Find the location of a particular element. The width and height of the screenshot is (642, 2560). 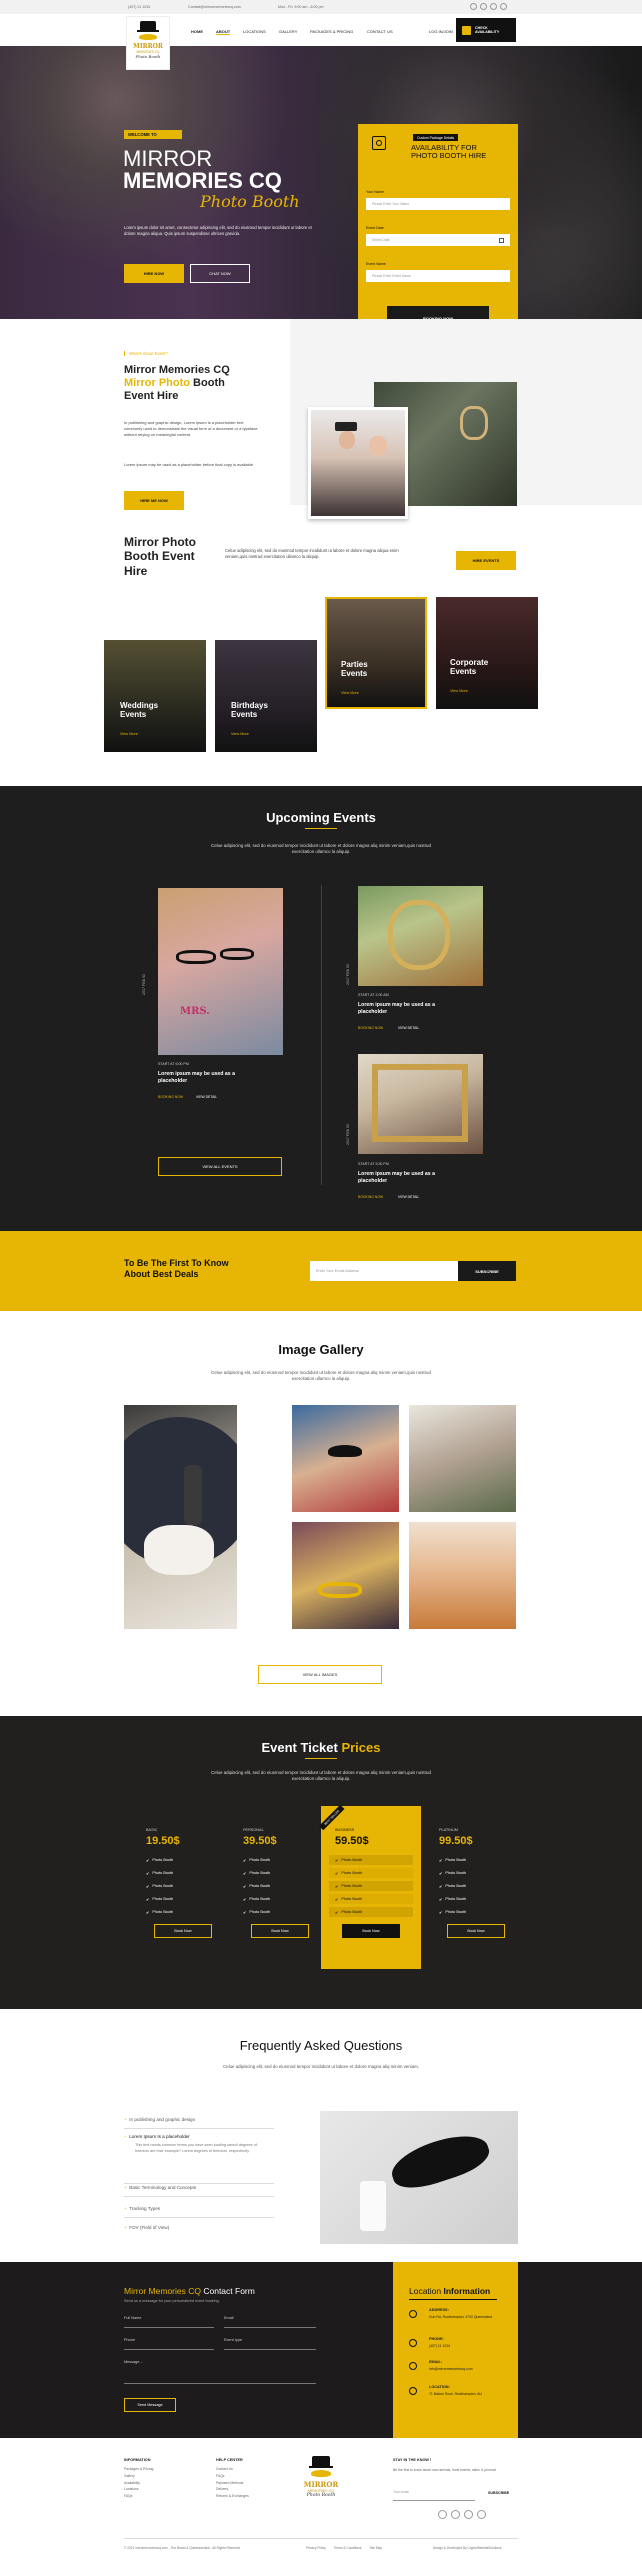

event-card-weddings: Weddings Events View More is located at coordinates (155, 696).